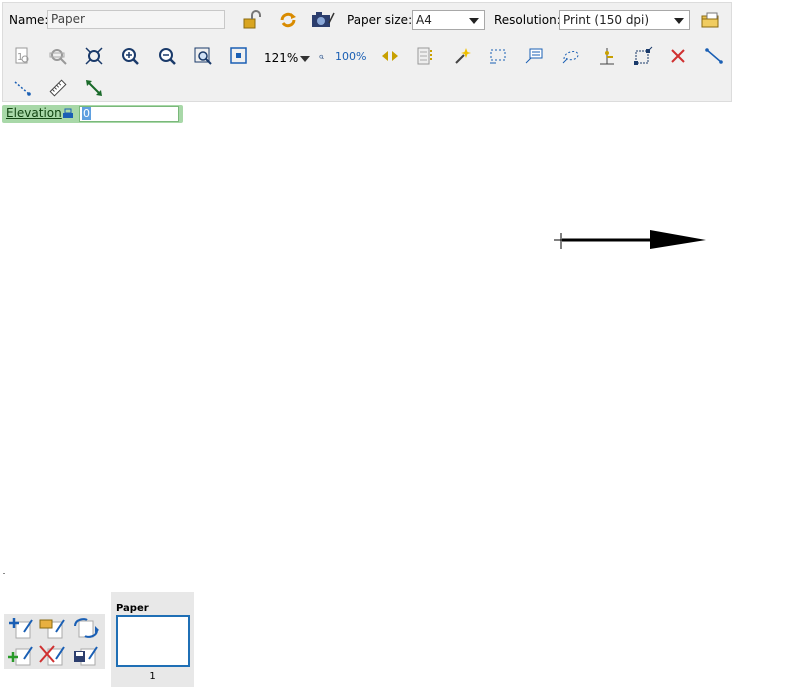  I want to click on zoom-selection-icon, so click(203, 56).